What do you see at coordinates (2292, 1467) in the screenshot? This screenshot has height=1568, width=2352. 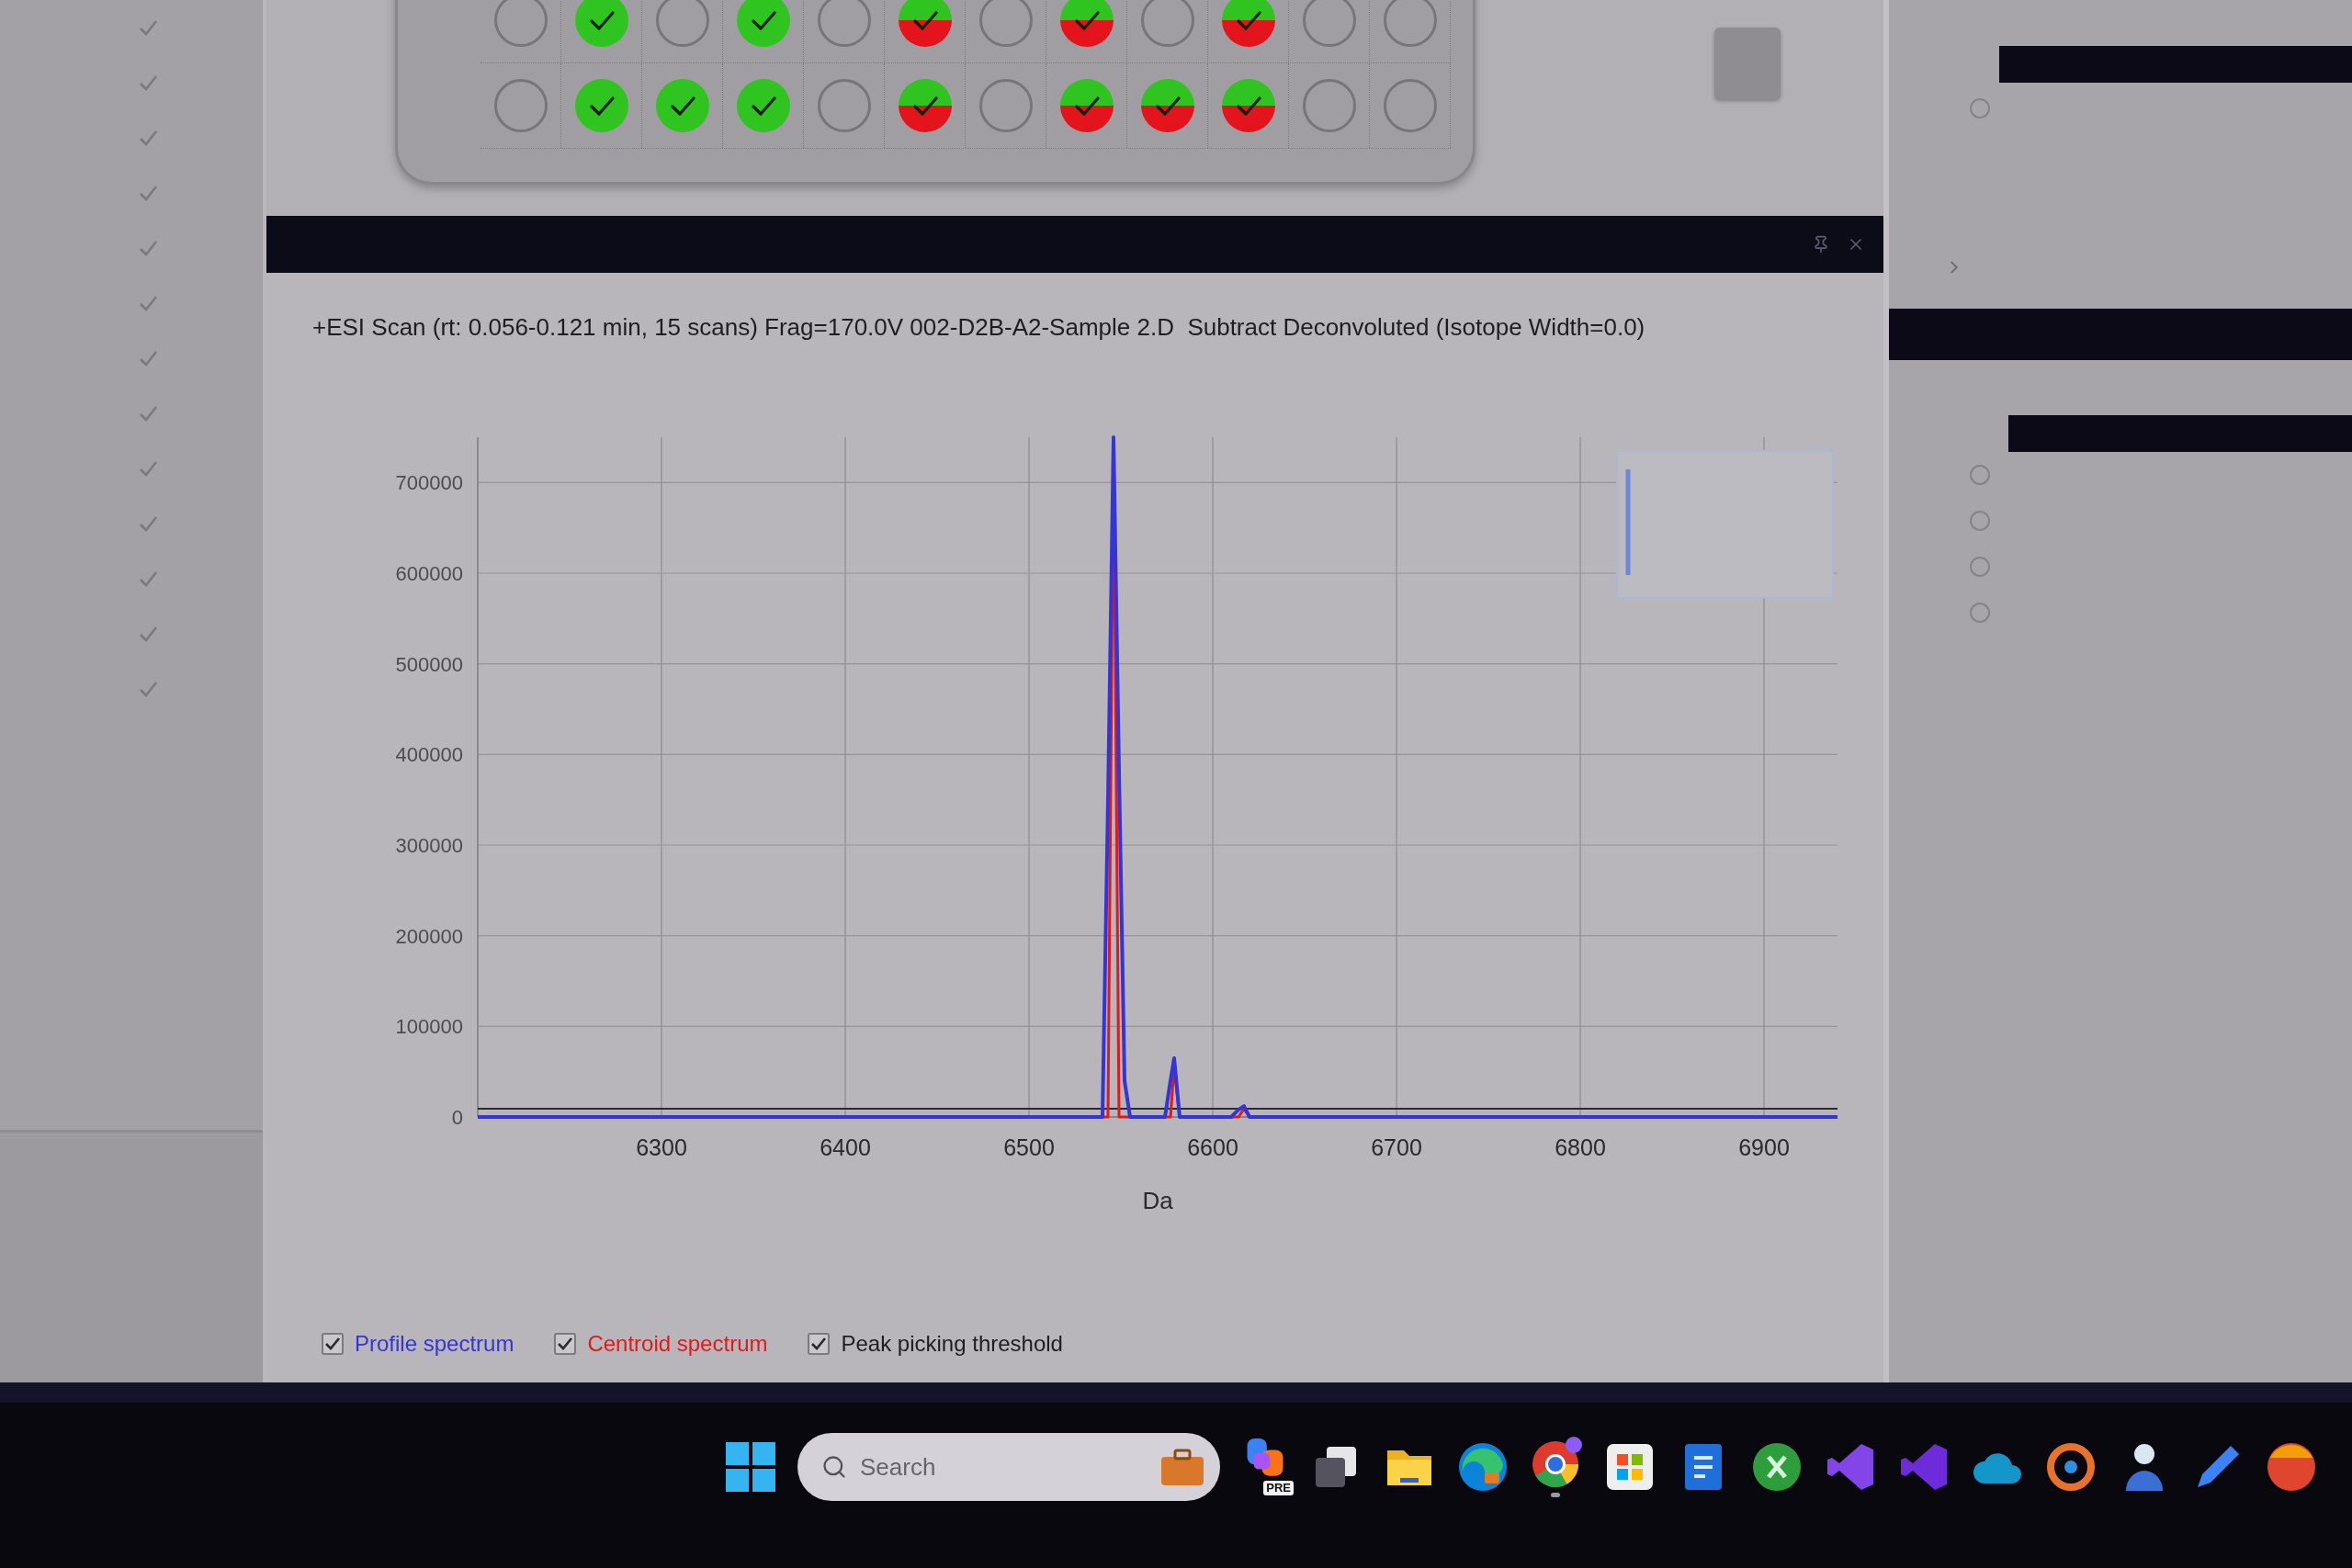 I see `ball-icon` at bounding box center [2292, 1467].